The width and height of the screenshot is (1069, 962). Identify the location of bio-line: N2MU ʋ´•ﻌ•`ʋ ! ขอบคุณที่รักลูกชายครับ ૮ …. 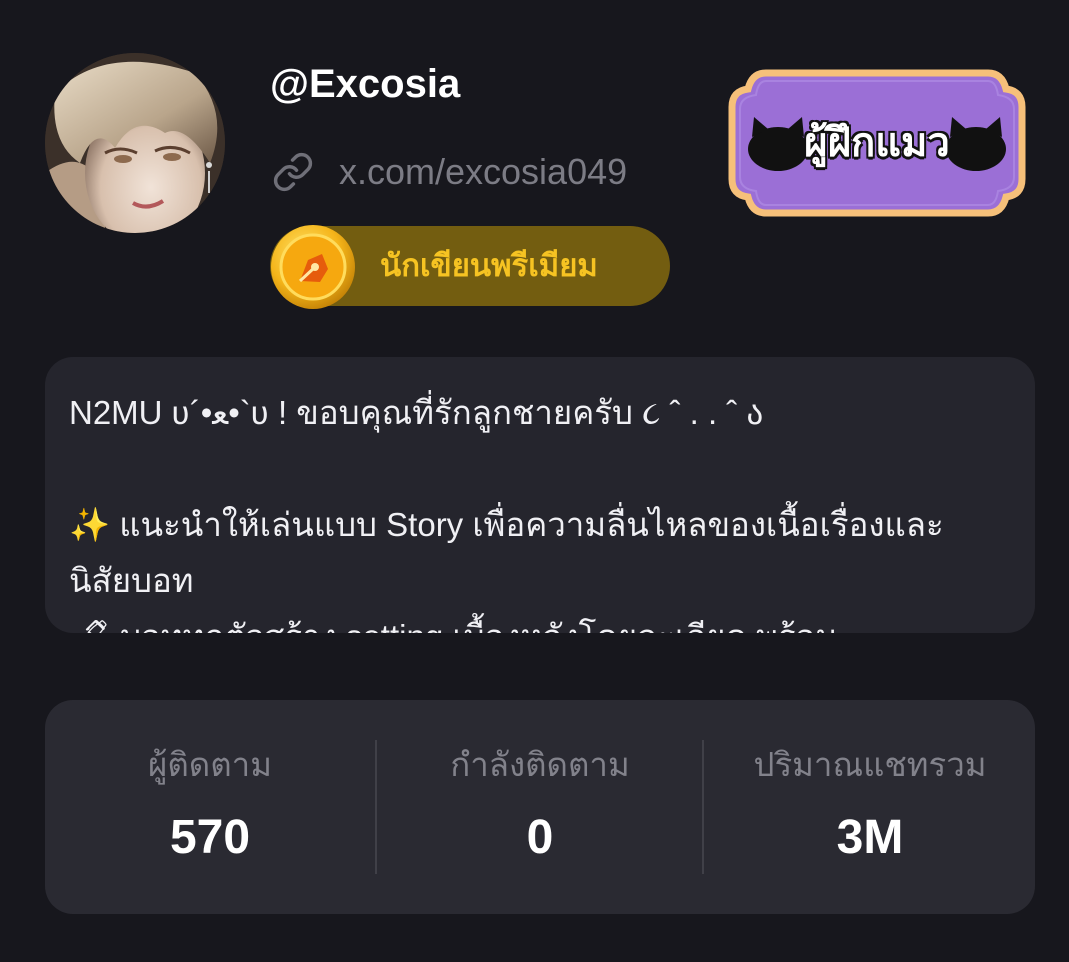
(416, 412).